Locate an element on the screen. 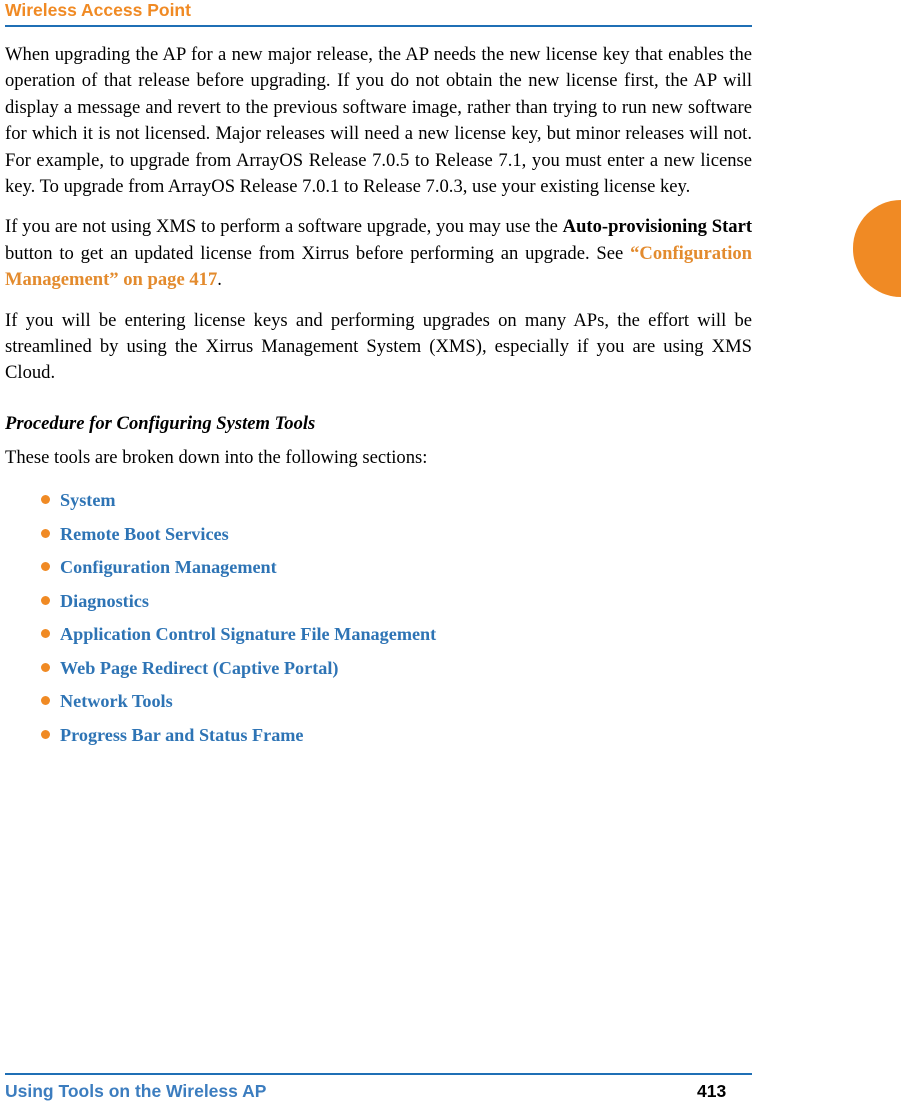 The width and height of the screenshot is (901, 1114). list-item: Diagnostics is located at coordinates (378, 601).